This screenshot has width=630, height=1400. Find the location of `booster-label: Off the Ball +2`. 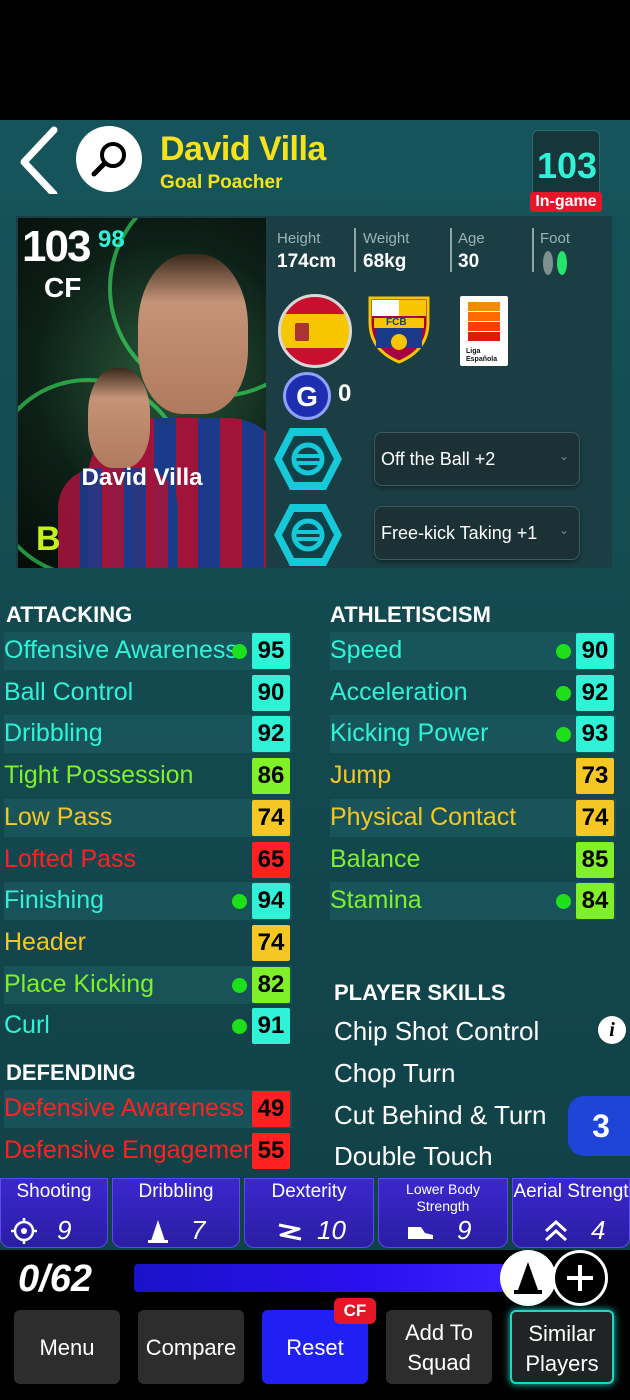

booster-label: Off the Ball +2 is located at coordinates (438, 459).